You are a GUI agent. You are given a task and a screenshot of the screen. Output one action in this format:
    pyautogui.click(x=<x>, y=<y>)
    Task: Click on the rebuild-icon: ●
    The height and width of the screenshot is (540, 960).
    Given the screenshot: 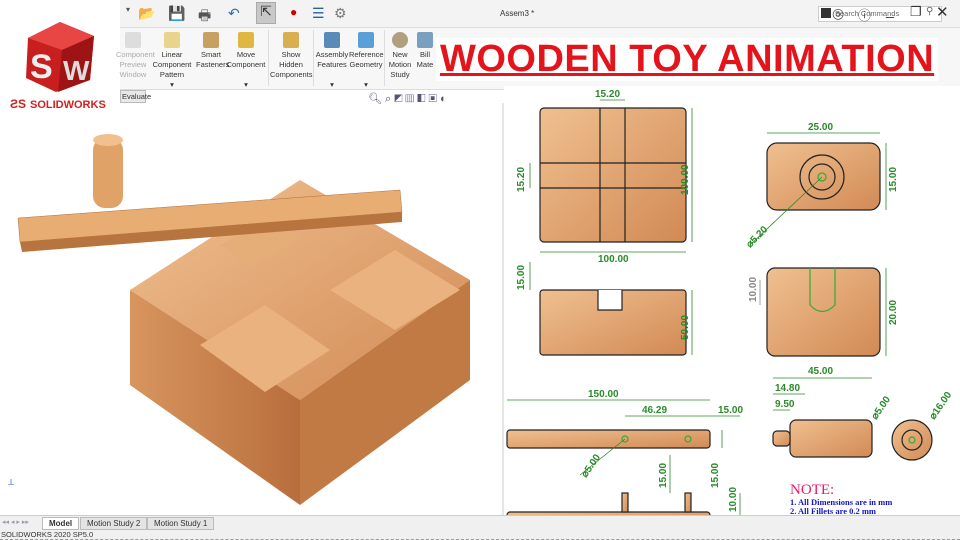 What is the action you would take?
    pyautogui.click(x=293, y=12)
    